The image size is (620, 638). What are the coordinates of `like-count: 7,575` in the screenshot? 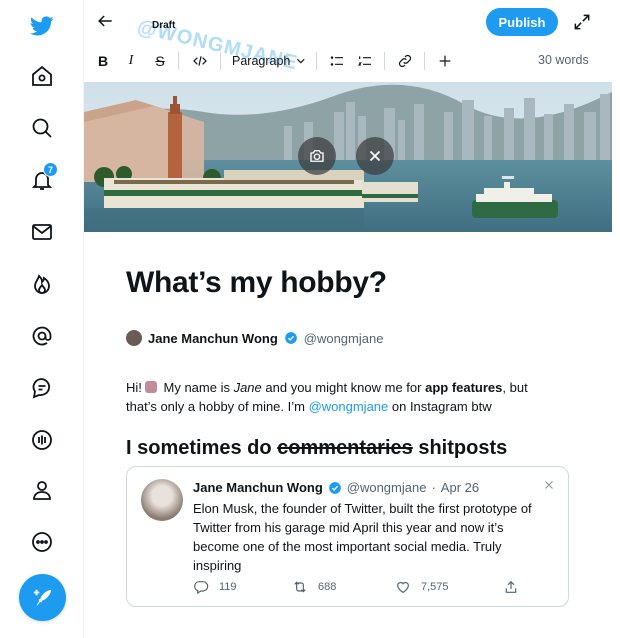 It's located at (435, 587).